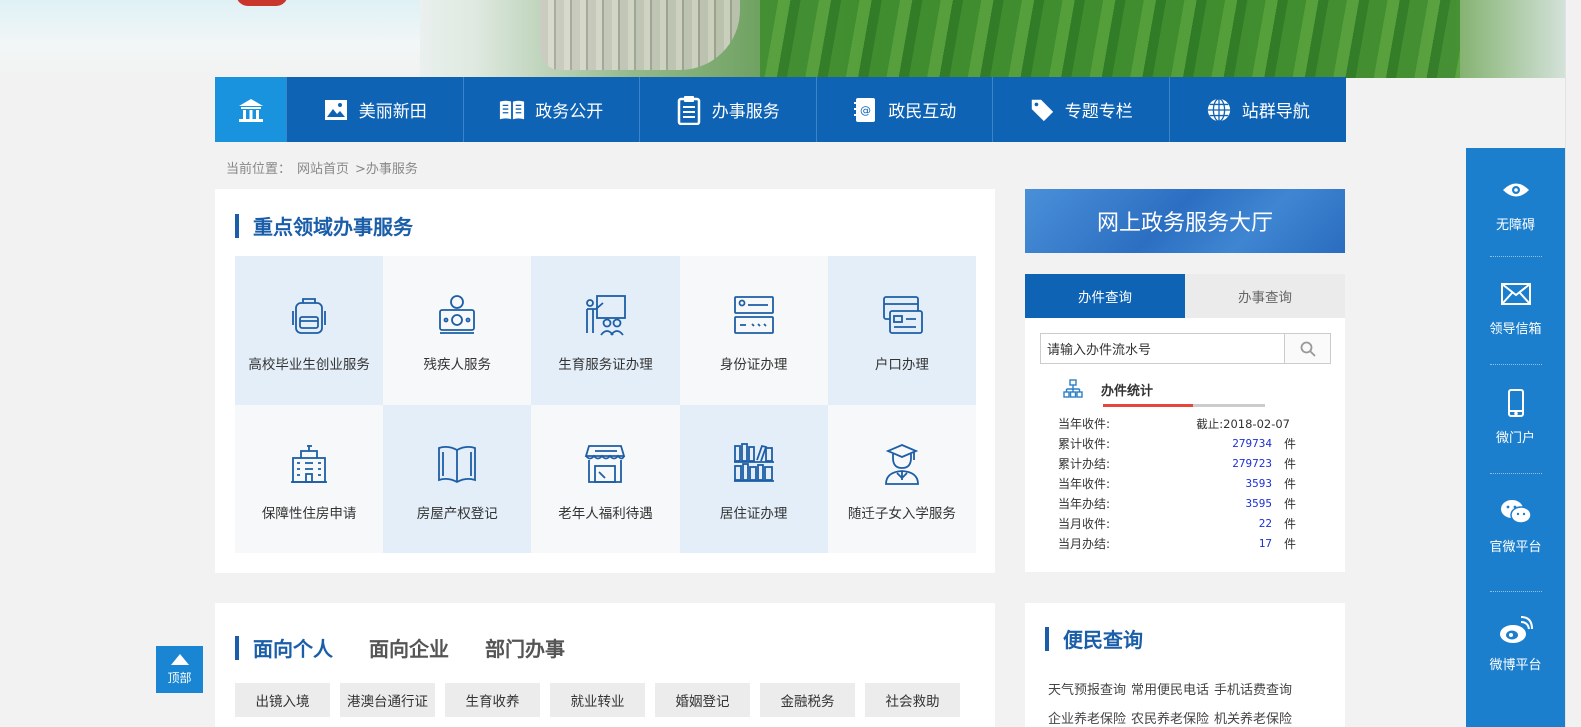 Image resolution: width=1581 pixels, height=727 pixels. I want to click on link-farmer-pension: 农民养老保险, so click(1170, 716).